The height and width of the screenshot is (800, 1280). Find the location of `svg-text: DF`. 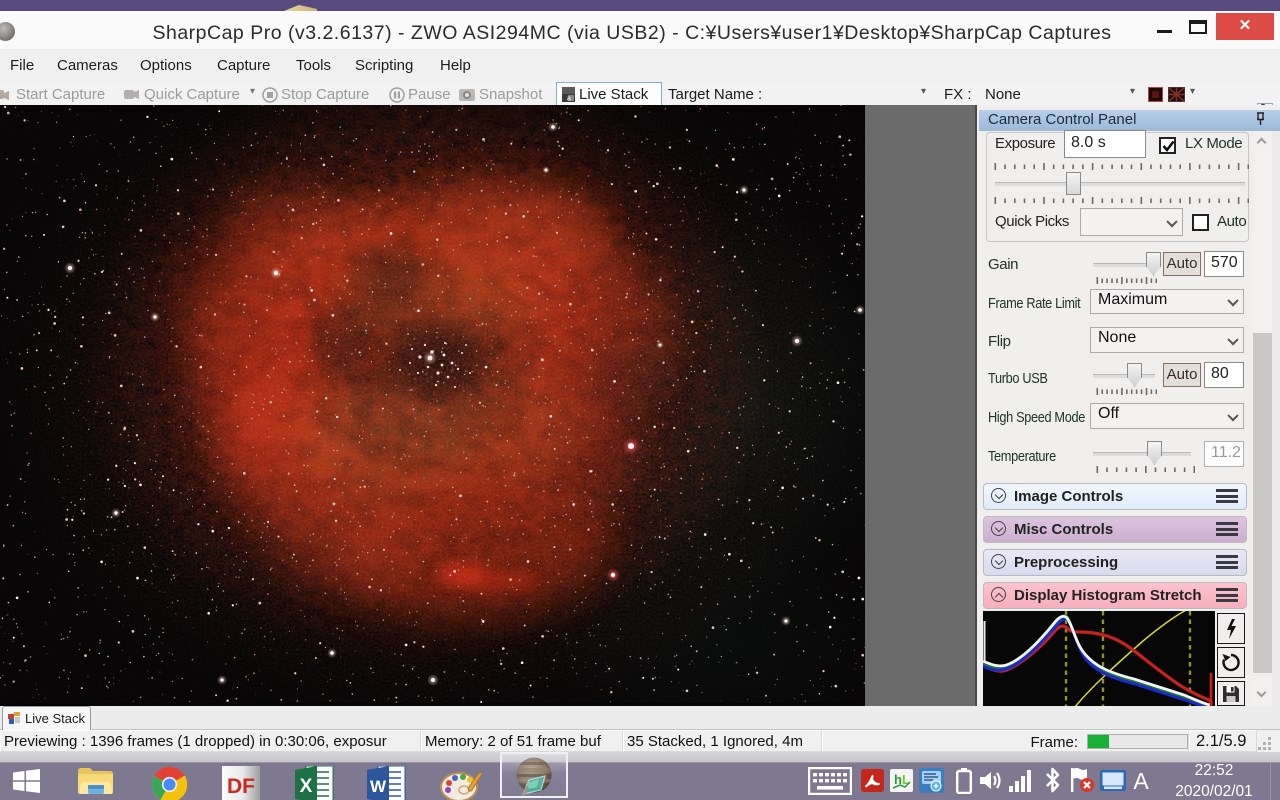

svg-text: DF is located at coordinates (241, 786).